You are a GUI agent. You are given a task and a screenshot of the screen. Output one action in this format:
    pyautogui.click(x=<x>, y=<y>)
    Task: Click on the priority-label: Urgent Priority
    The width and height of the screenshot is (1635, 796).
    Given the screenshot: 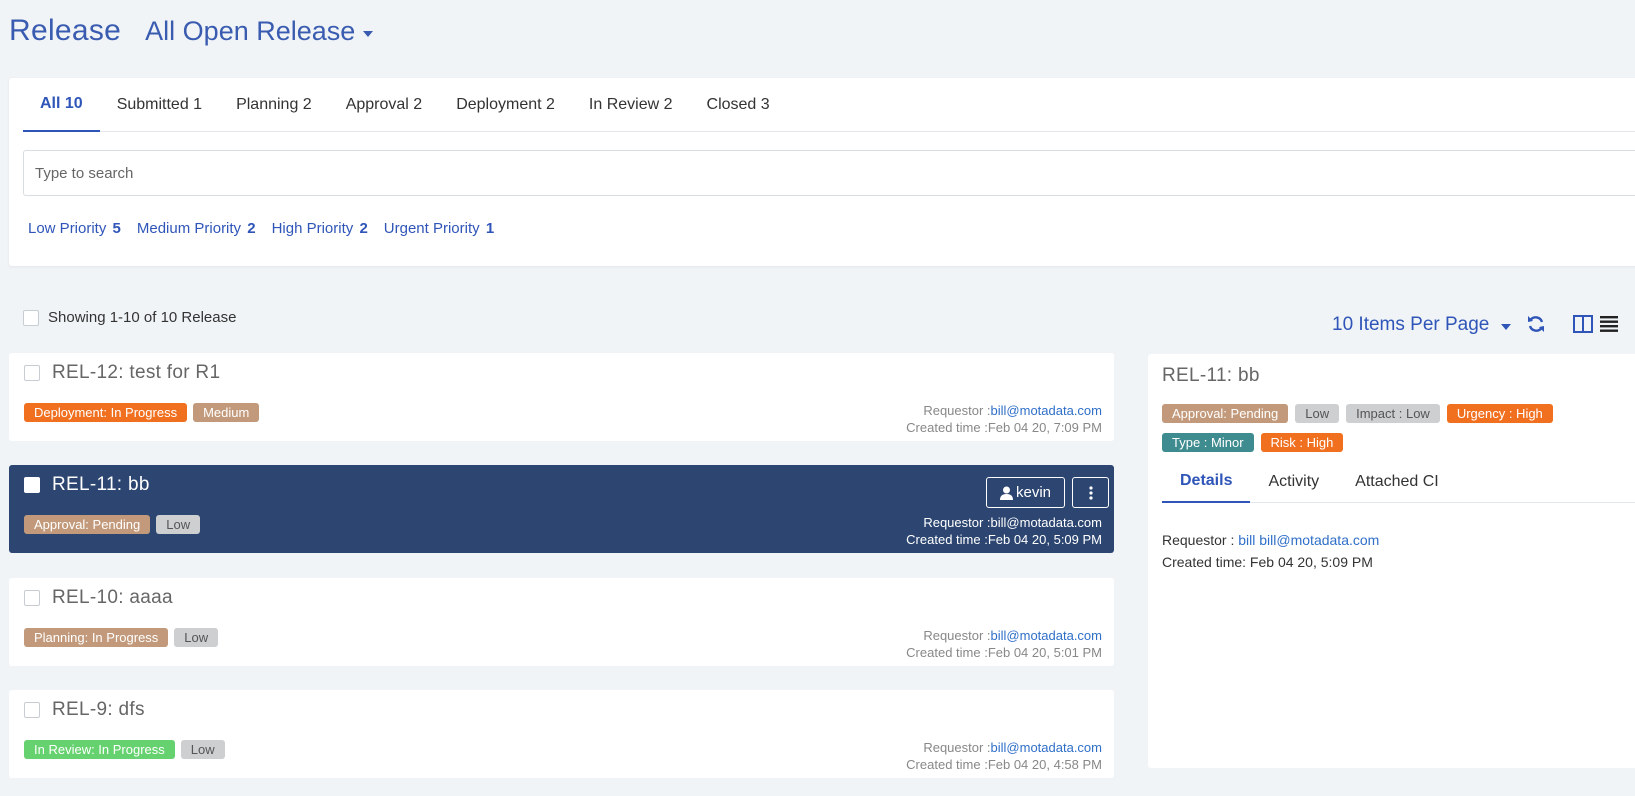 What is the action you would take?
    pyautogui.click(x=431, y=228)
    